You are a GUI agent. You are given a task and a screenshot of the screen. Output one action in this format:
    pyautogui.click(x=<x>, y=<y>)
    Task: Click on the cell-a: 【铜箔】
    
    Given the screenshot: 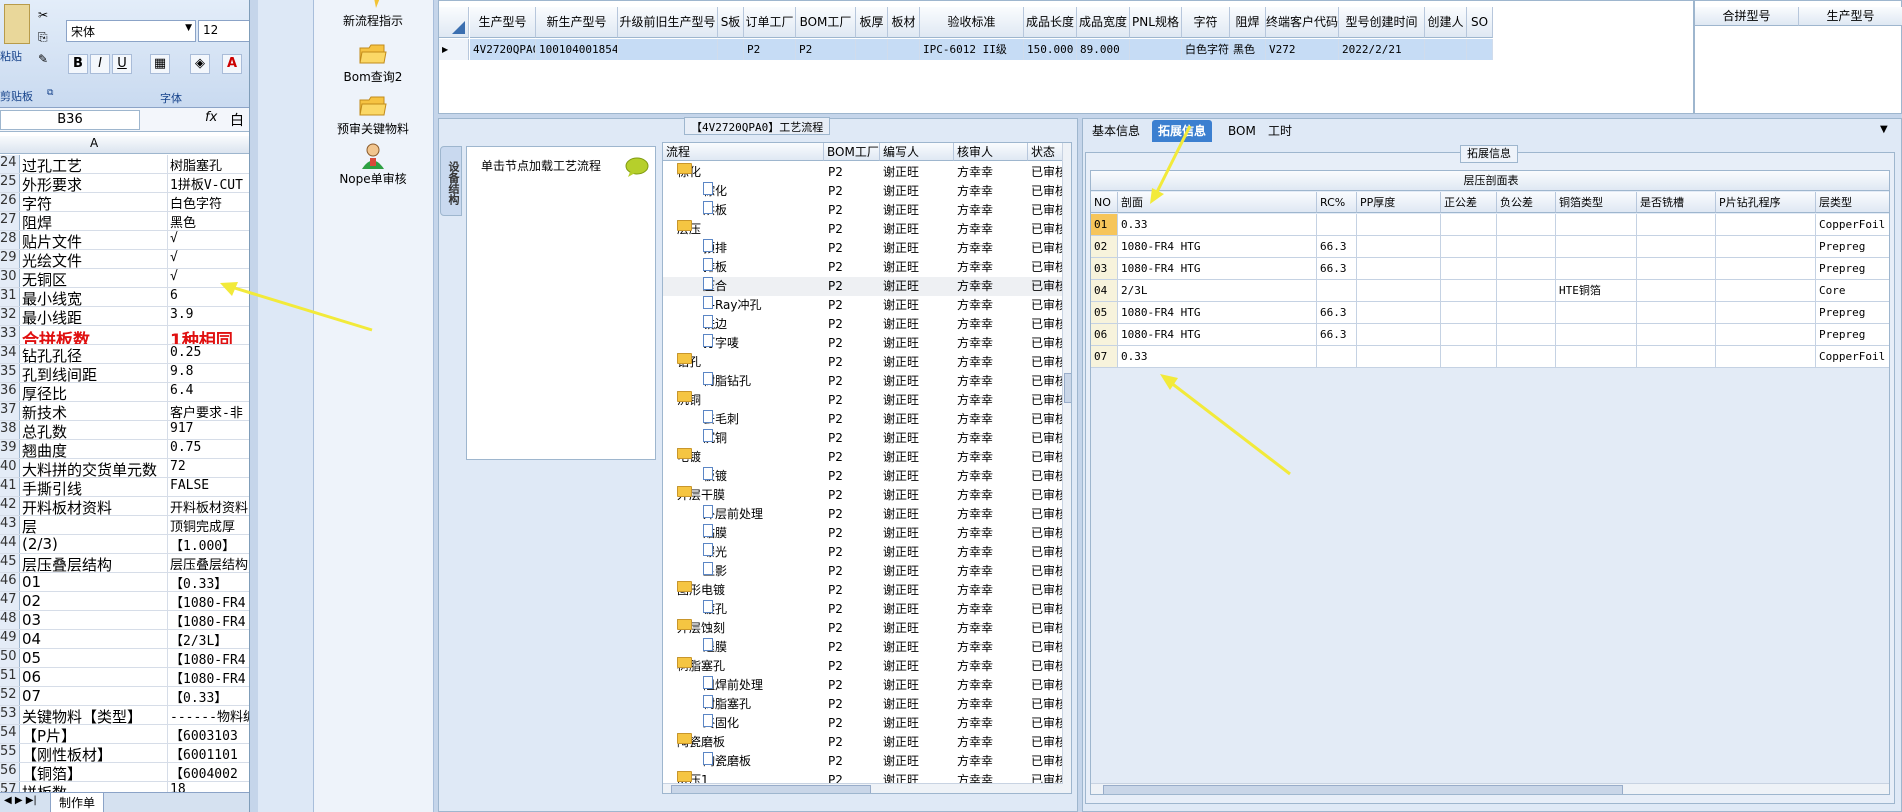 What is the action you would take?
    pyautogui.click(x=94, y=772)
    